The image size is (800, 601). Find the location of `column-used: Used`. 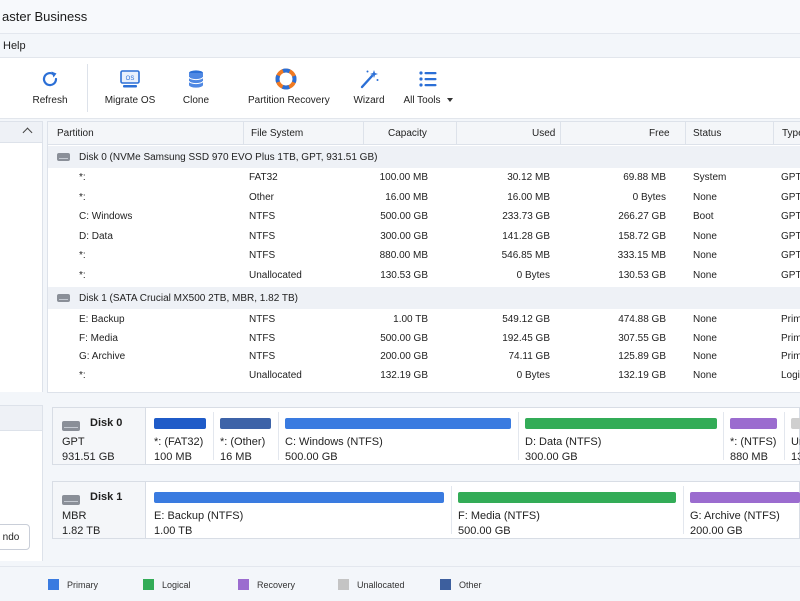

column-used: Used is located at coordinates (543, 133).